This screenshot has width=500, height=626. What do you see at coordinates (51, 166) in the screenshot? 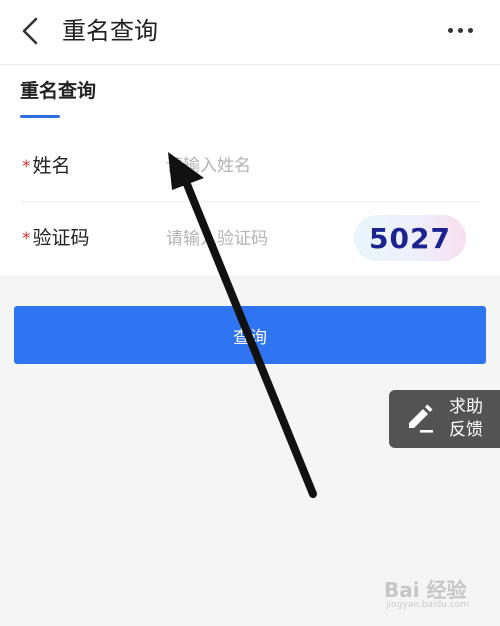
I see `name-label-text: 姓名` at bounding box center [51, 166].